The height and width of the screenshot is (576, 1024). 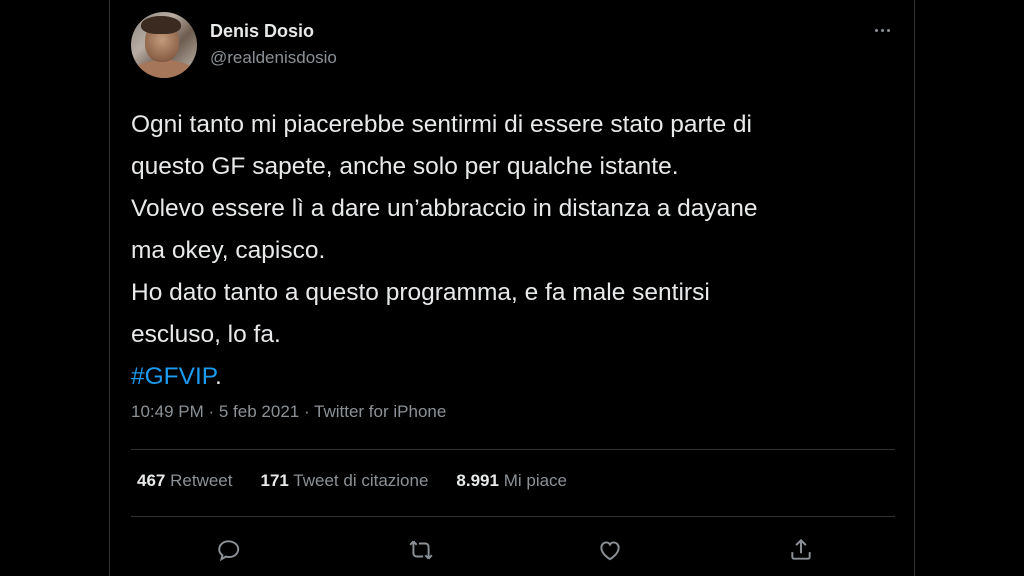 I want to click on action-bar, so click(x=513, y=548).